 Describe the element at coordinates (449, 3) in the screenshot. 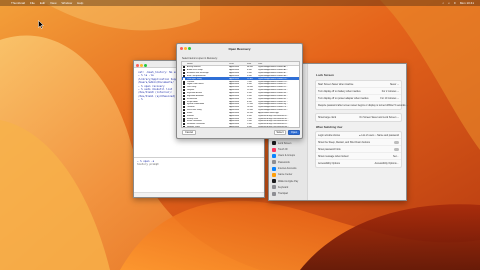

I see `control-centre-icon: ◐` at that location.